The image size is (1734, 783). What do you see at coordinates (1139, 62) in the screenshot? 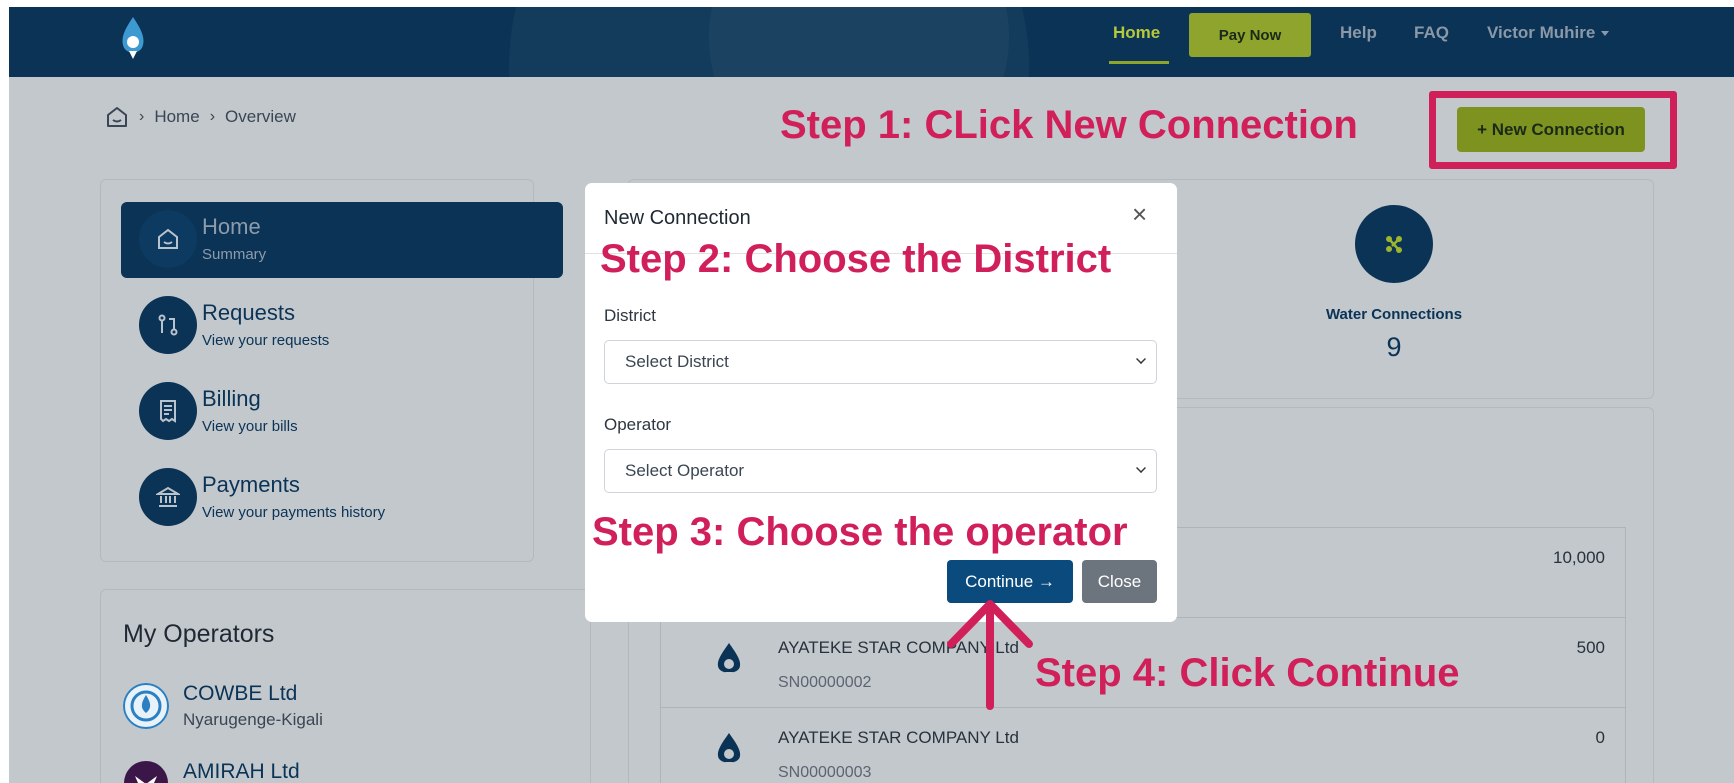
I see `nav-active-indicator` at bounding box center [1139, 62].